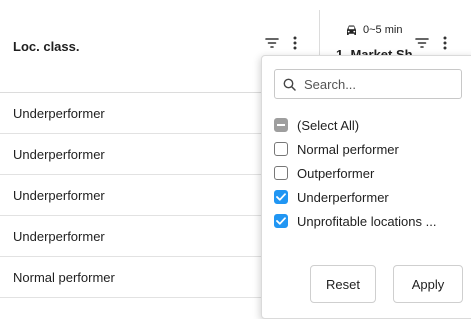  What do you see at coordinates (281, 149) in the screenshot?
I see `checkbox-normal-performer` at bounding box center [281, 149].